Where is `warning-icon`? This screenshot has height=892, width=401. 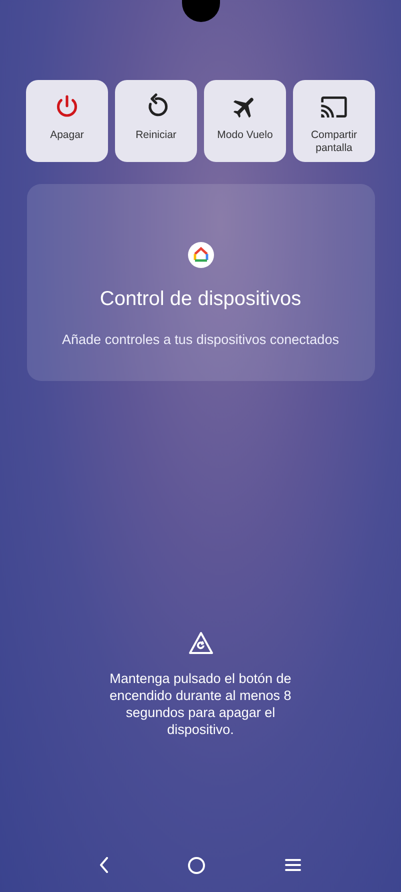 warning-icon is located at coordinates (201, 643).